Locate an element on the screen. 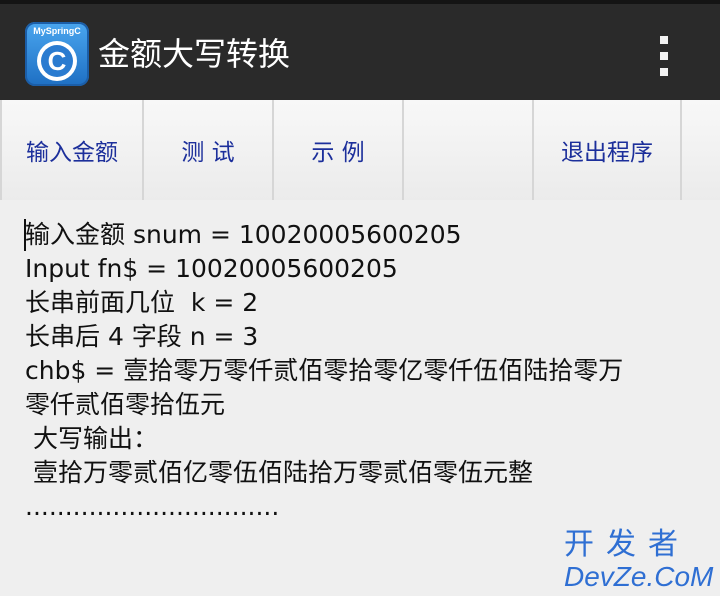 This screenshot has height=596, width=720. app-icon: MySpringC C is located at coordinates (57, 54).